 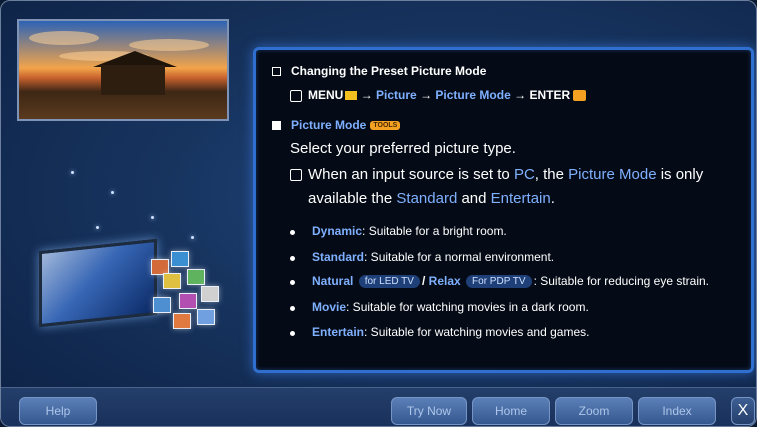 What do you see at coordinates (473, 95) in the screenshot?
I see `path-picture-mode: Picture Mode` at bounding box center [473, 95].